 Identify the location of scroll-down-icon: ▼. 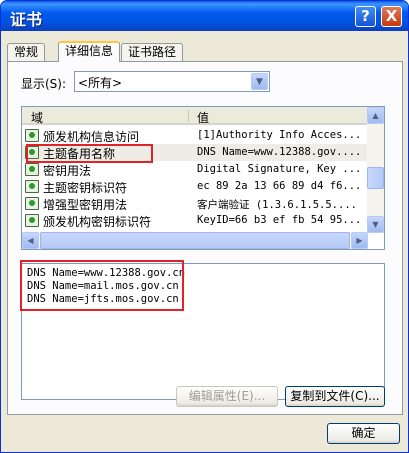
(375, 224).